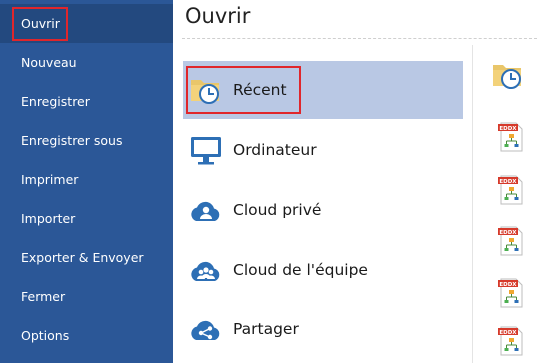 The height and width of the screenshot is (363, 537). Describe the element at coordinates (277, 210) in the screenshot. I see `location-label: Cloud privé` at that location.